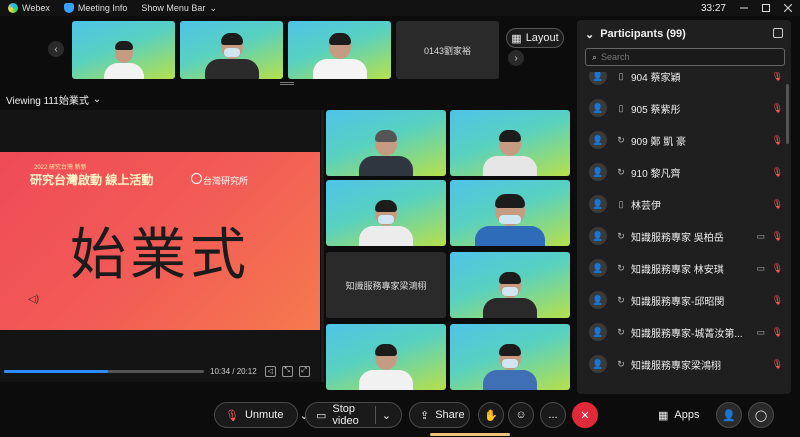  What do you see at coordinates (231, 56) in the screenshot?
I see `participant-video` at bounding box center [231, 56].